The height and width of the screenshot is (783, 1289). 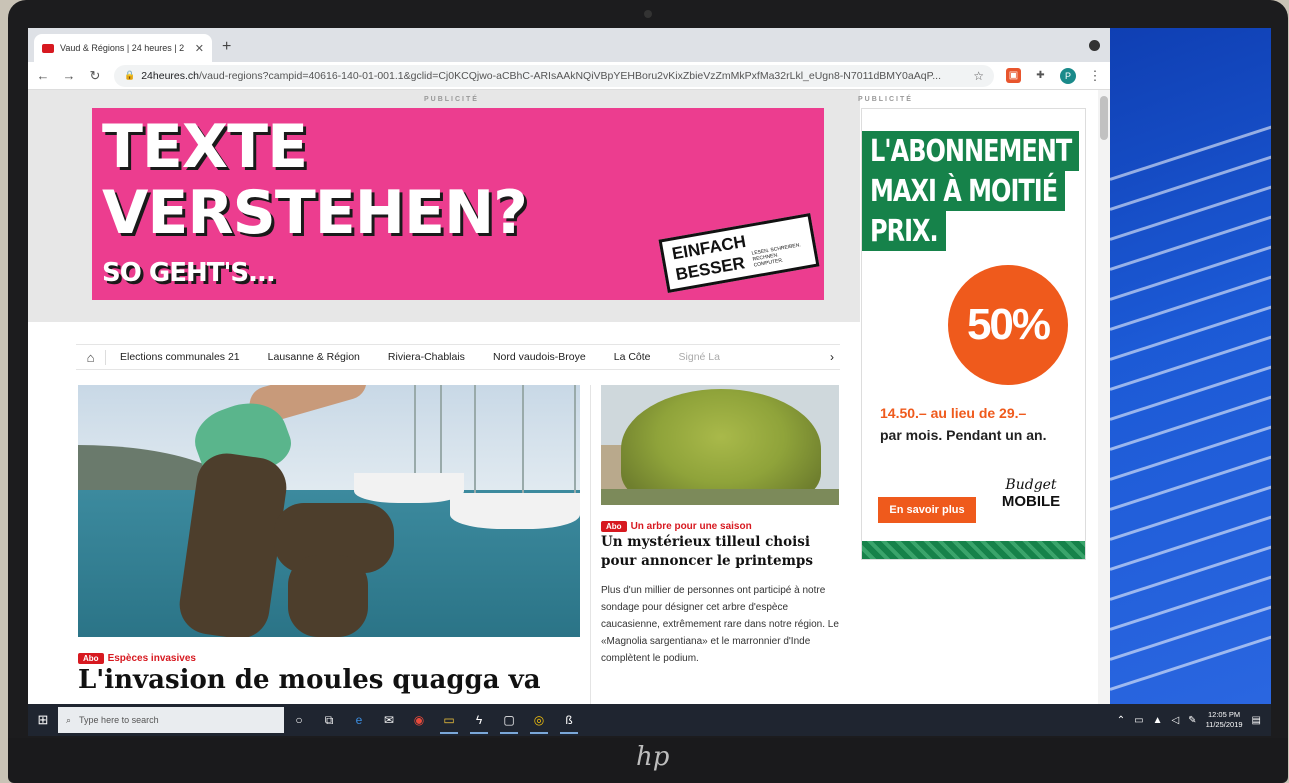 What do you see at coordinates (226, 47) in the screenshot?
I see `new-tab-button: +` at bounding box center [226, 47].